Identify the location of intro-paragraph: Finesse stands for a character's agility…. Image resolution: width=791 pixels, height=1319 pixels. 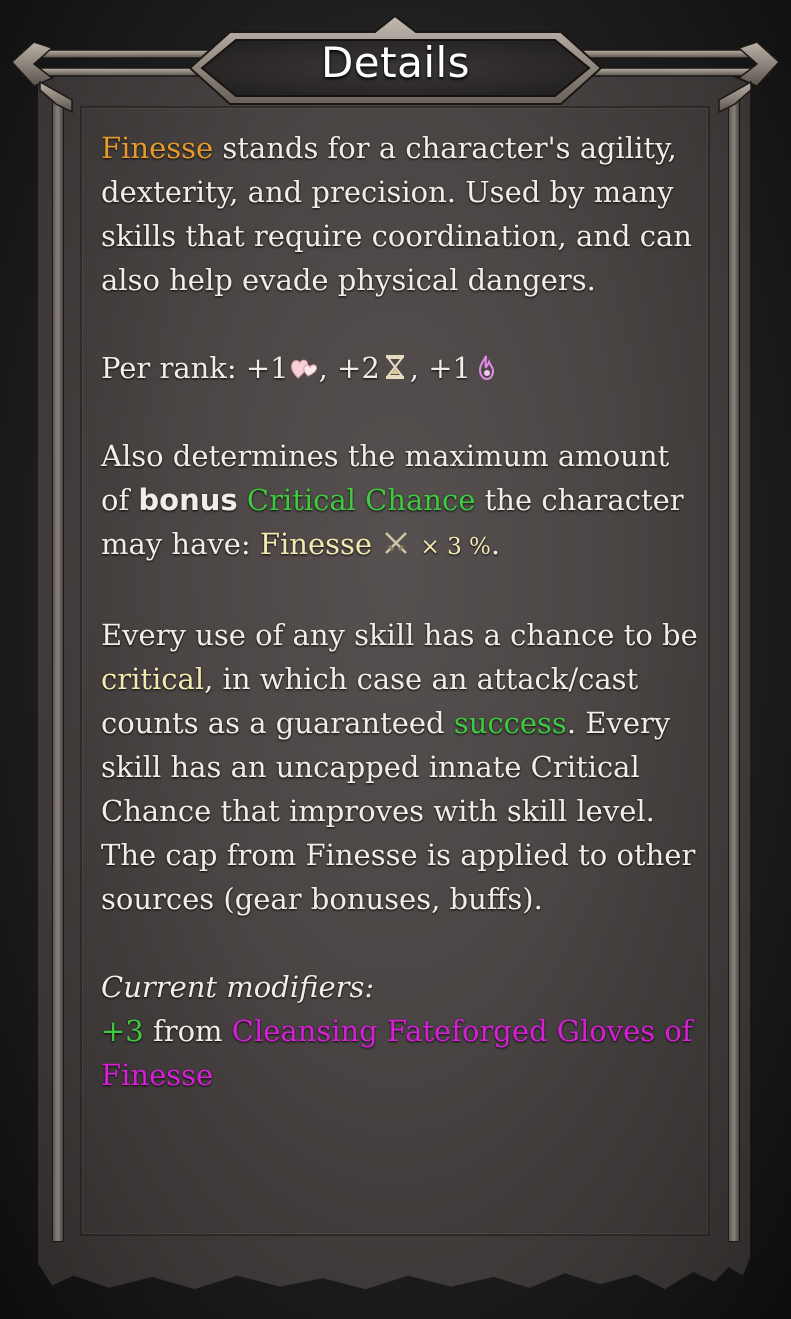
(401, 214).